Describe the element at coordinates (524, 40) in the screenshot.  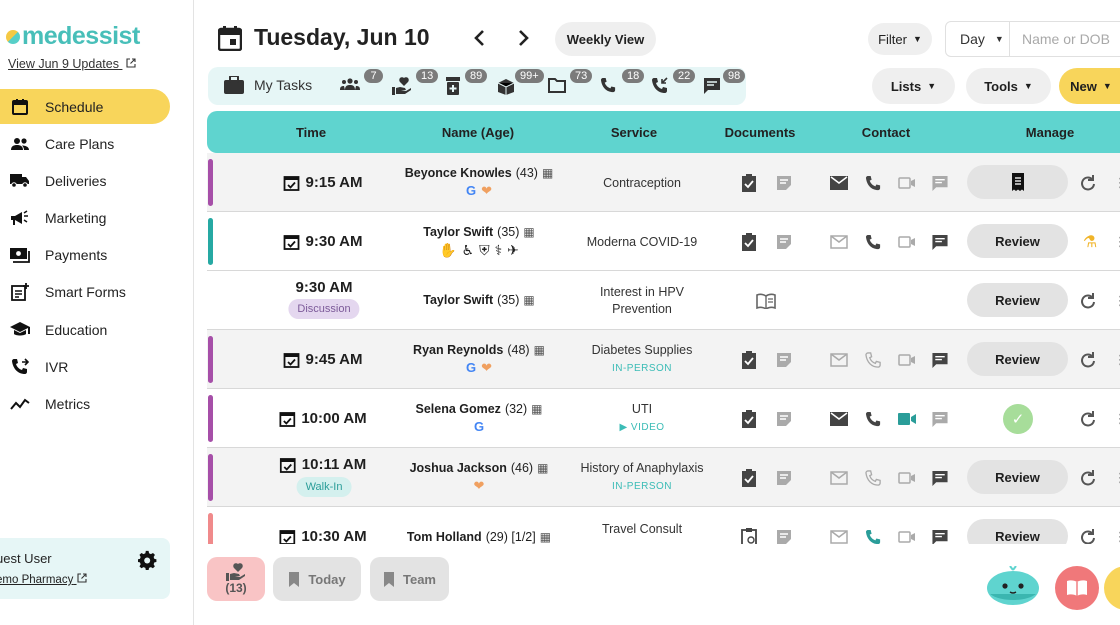
I see `next-day-button` at that location.